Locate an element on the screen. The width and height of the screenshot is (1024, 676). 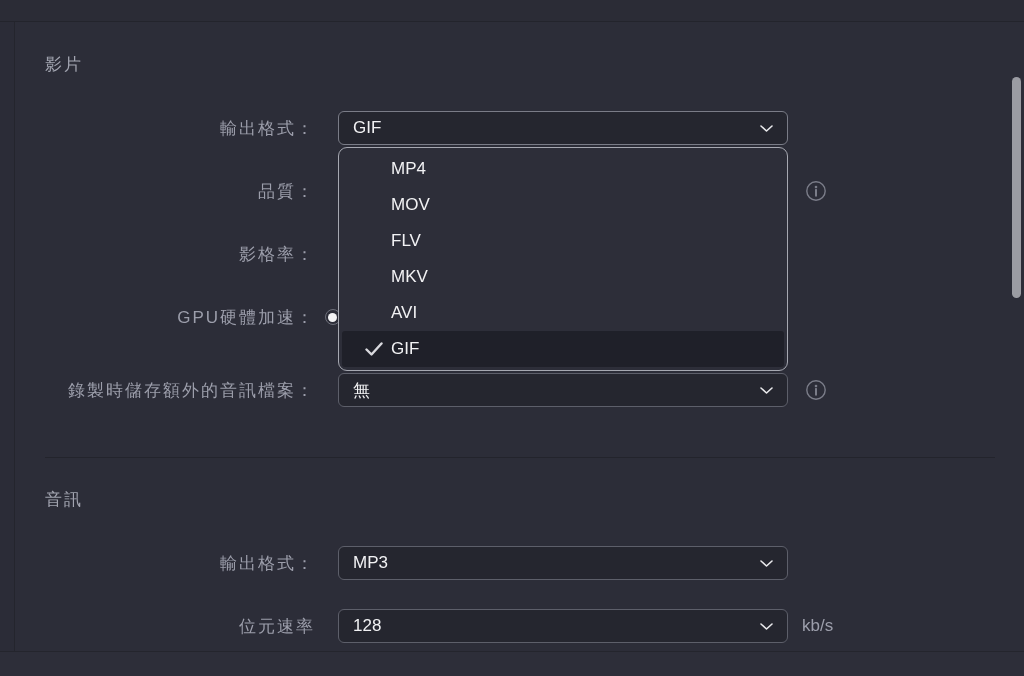
dropdown-option: MKV is located at coordinates (563, 277).